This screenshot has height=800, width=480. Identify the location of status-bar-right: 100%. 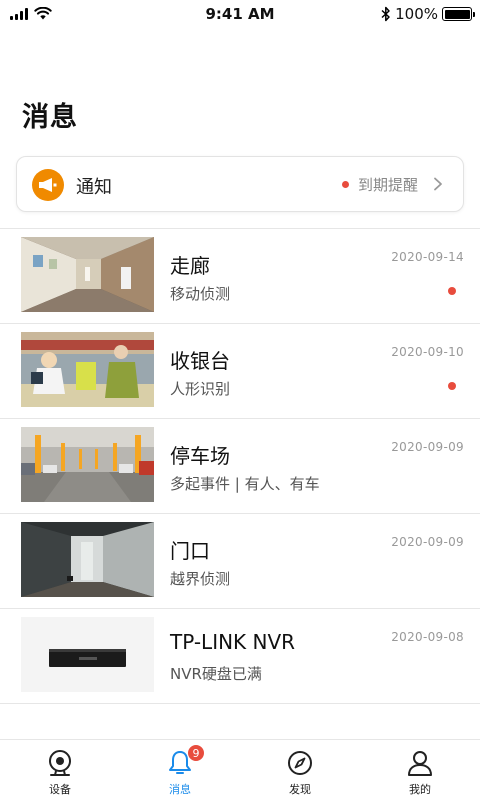
(428, 14).